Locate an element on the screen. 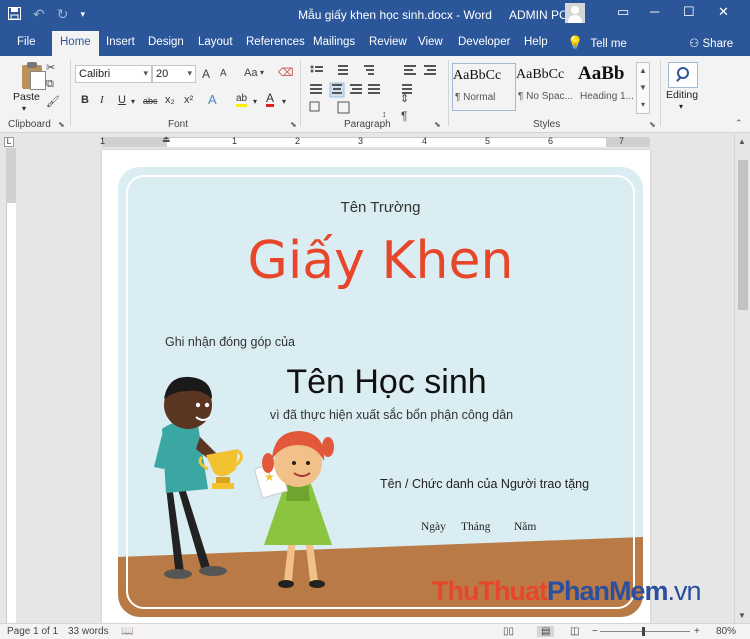  tab-mailings: Mailings is located at coordinates (334, 42).